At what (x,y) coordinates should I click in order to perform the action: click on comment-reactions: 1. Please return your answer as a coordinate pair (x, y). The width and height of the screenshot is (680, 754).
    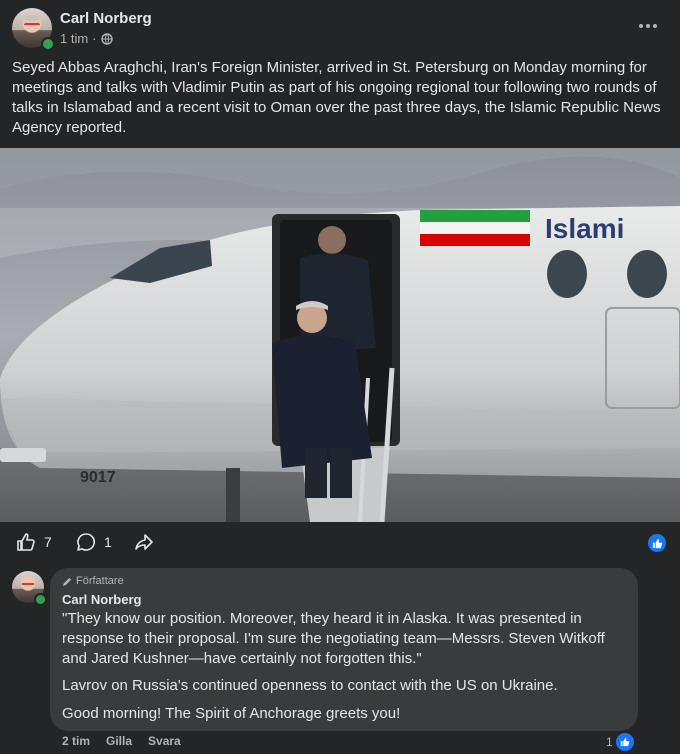
    Looking at the image, I should click on (620, 742).